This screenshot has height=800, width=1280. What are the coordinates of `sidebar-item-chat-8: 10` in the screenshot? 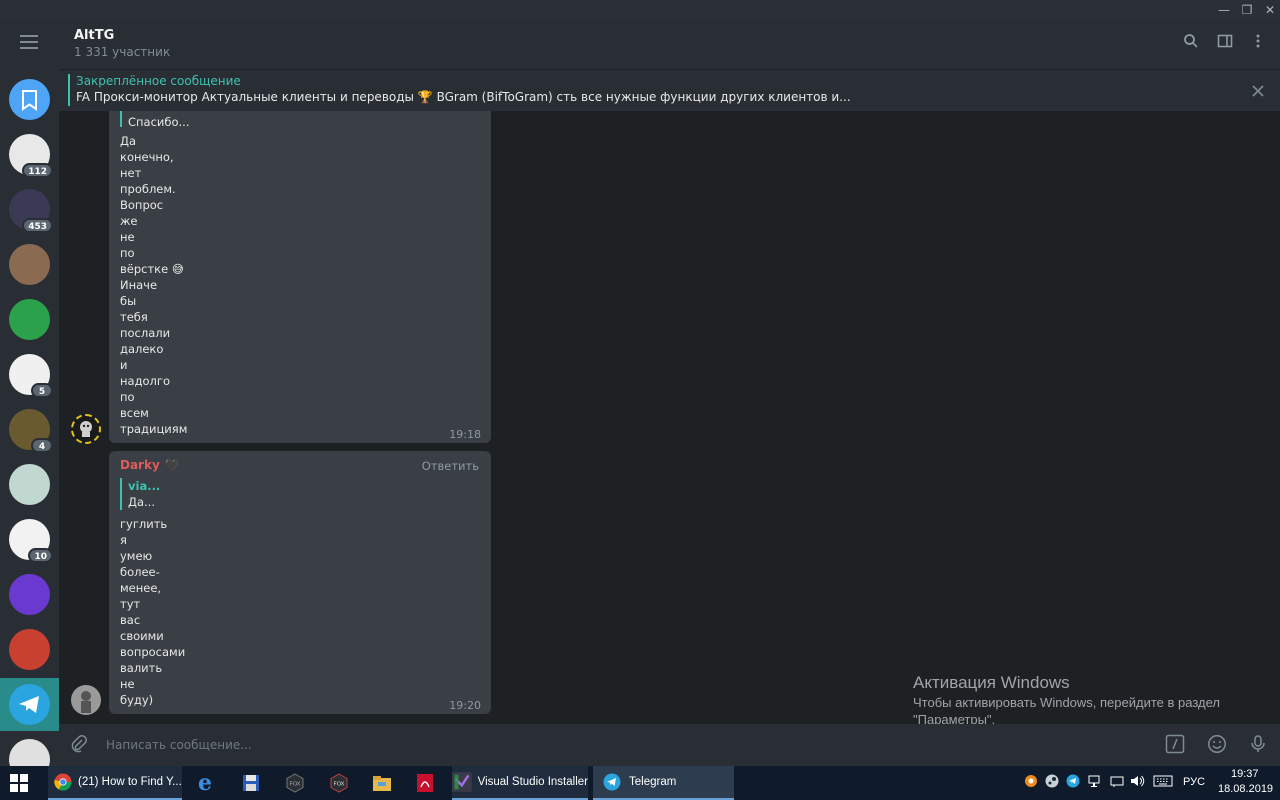 It's located at (31, 541).